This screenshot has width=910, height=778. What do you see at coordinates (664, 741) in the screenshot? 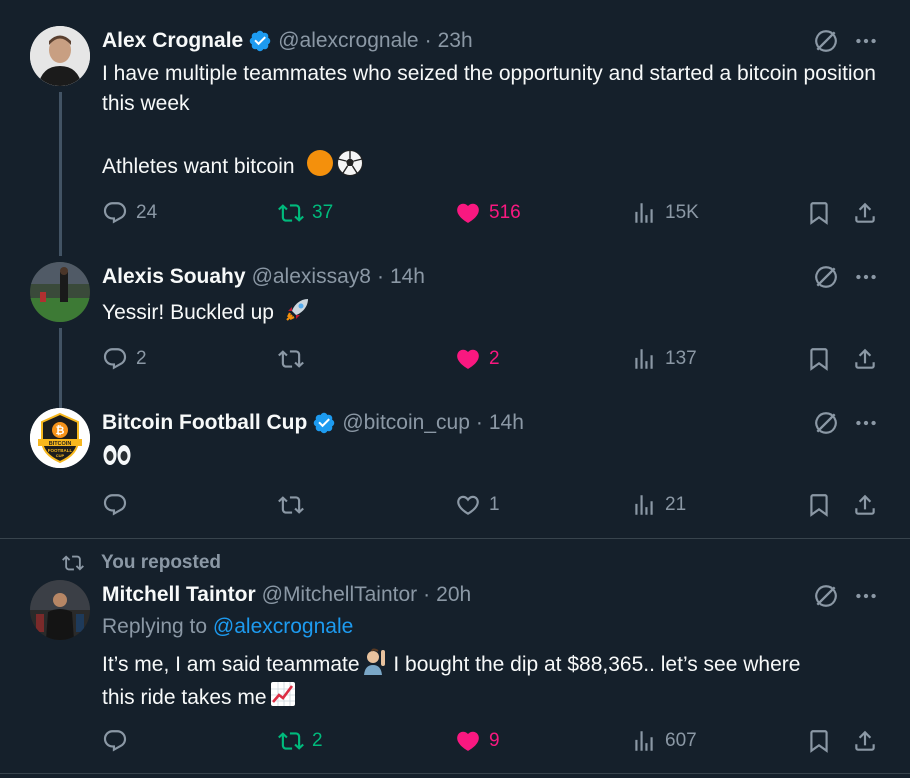
I see `views-button: 607` at bounding box center [664, 741].